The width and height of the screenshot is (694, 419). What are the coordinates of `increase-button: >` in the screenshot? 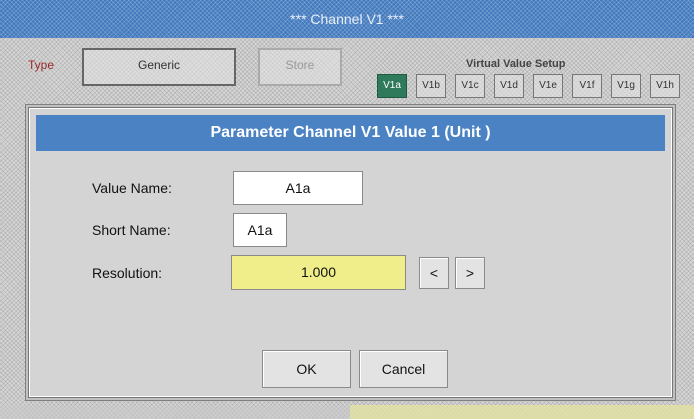 It's located at (470, 273).